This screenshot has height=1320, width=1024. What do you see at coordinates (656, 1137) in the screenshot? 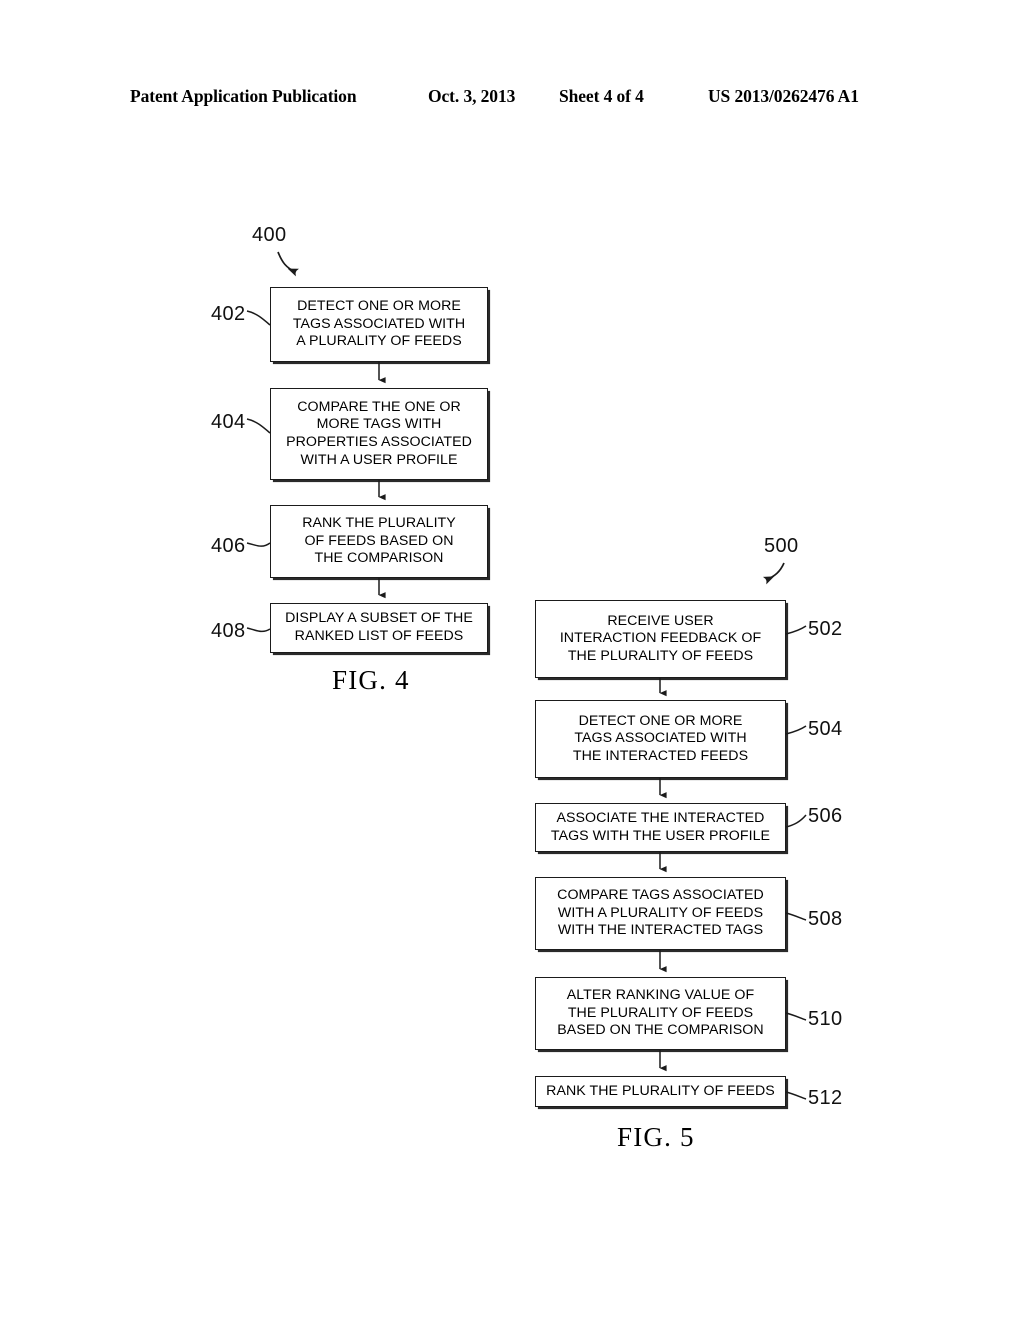
I see `fig5-caption: FIG. 5` at bounding box center [656, 1137].